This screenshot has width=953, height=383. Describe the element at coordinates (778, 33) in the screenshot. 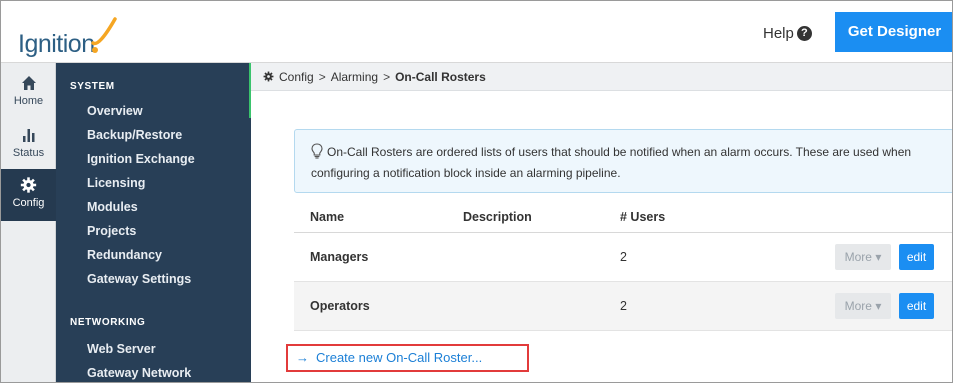

I see `help-label: Help` at that location.